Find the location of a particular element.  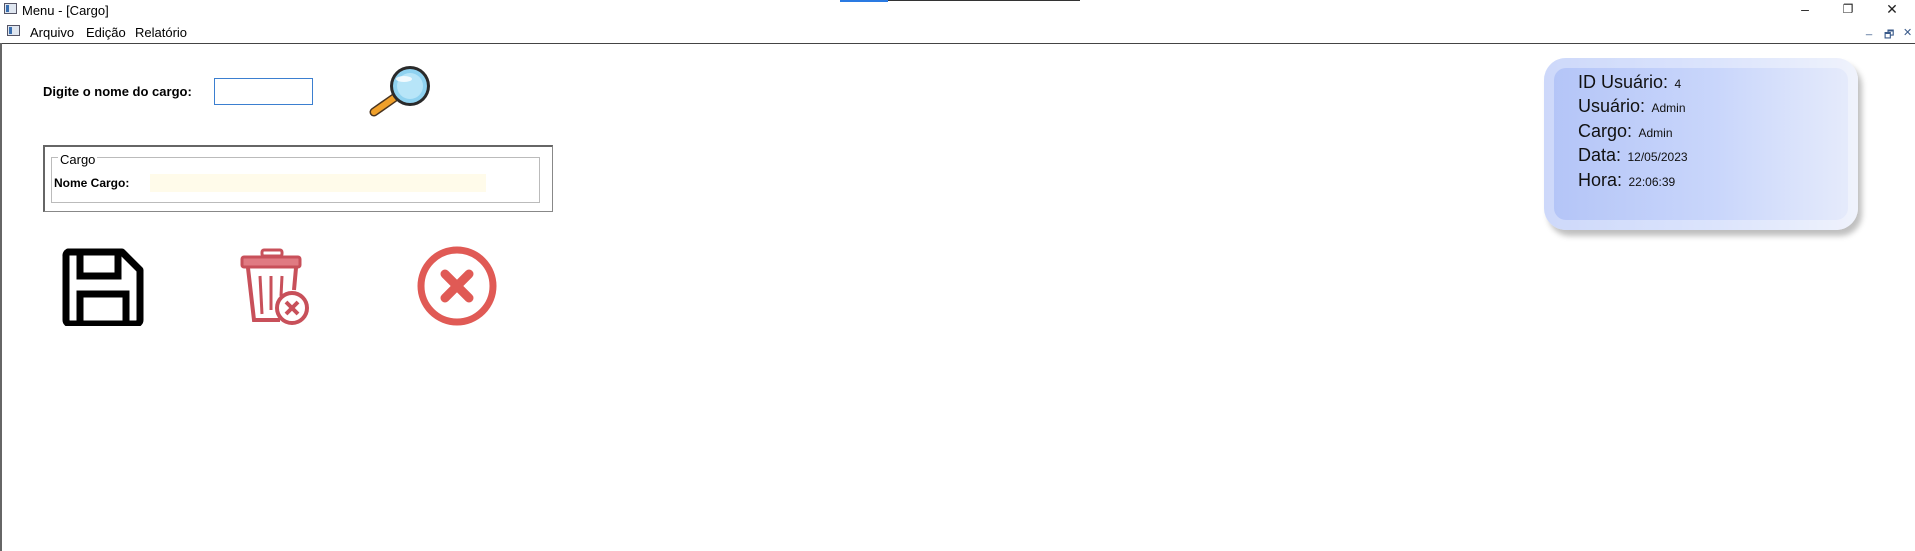

nome-cargo-label: Nome Cargo: is located at coordinates (92, 183).